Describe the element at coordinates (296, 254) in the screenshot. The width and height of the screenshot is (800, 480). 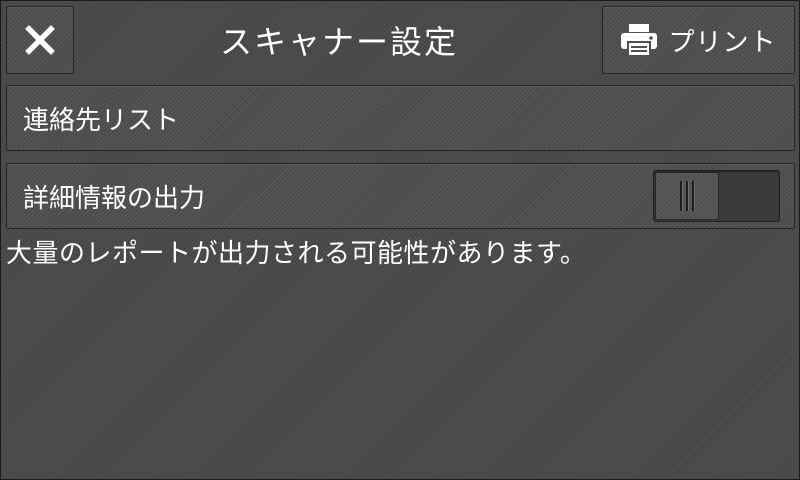
I see `notice-text: 大量のレポートが出力される可能性があります。` at that location.